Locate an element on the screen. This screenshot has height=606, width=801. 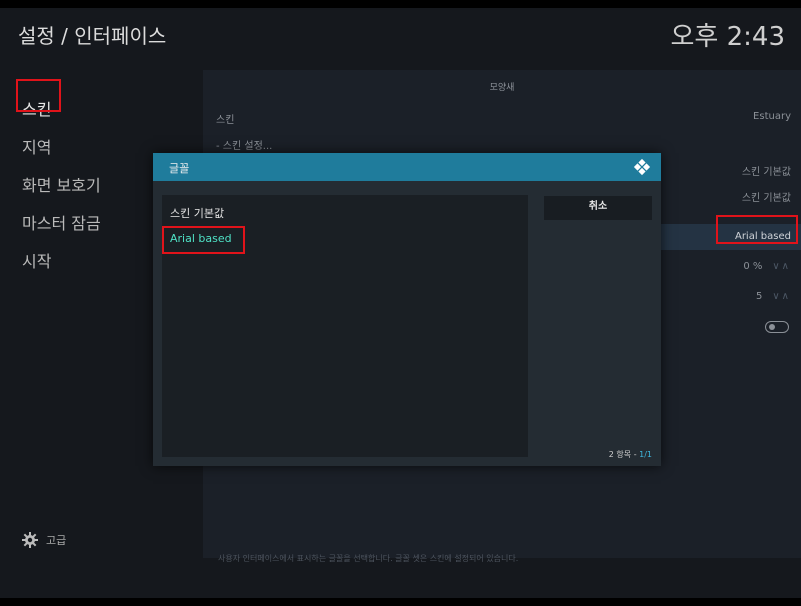
highlight-box-skin is located at coordinates (38, 95).